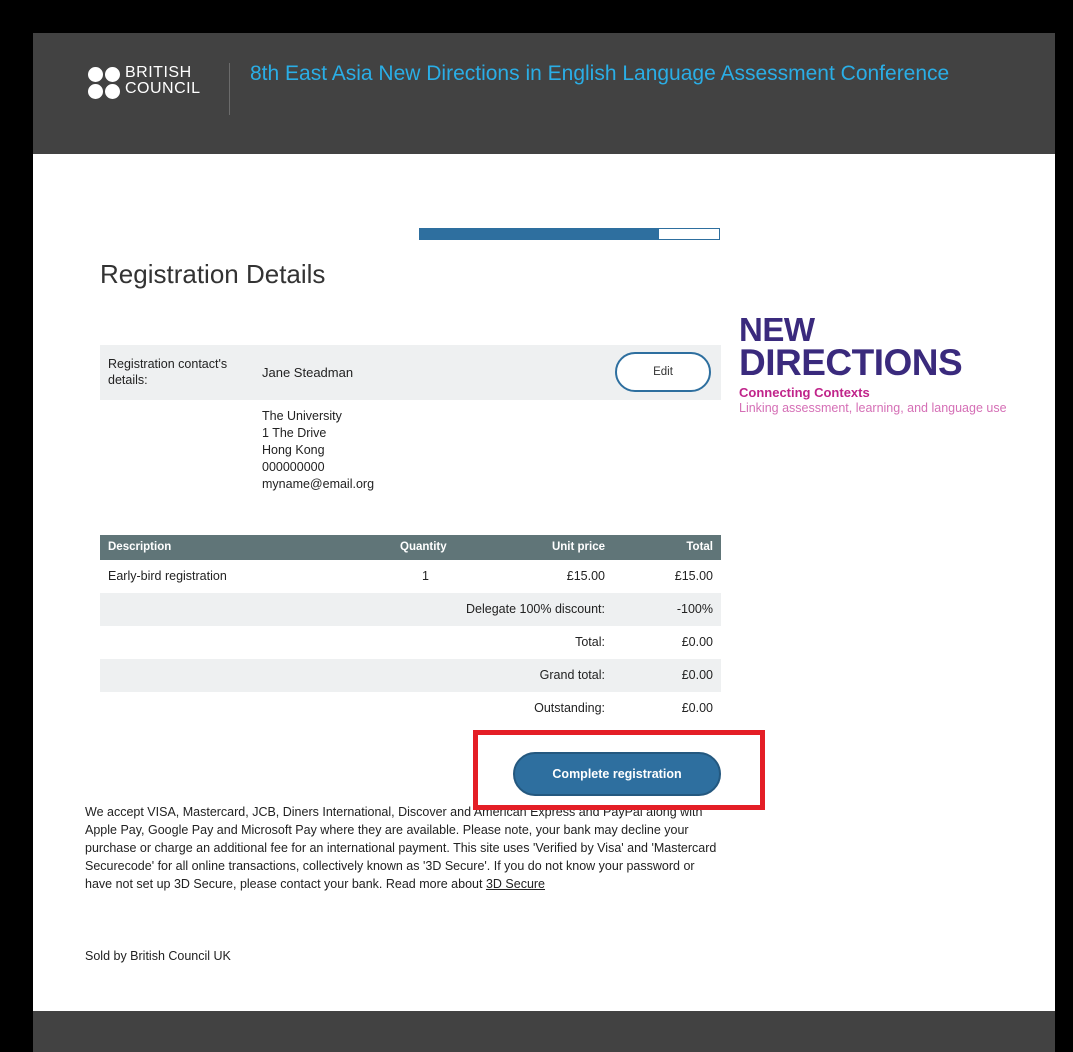  What do you see at coordinates (158, 72) in the screenshot?
I see `logo-line-1: BRITISH` at bounding box center [158, 72].